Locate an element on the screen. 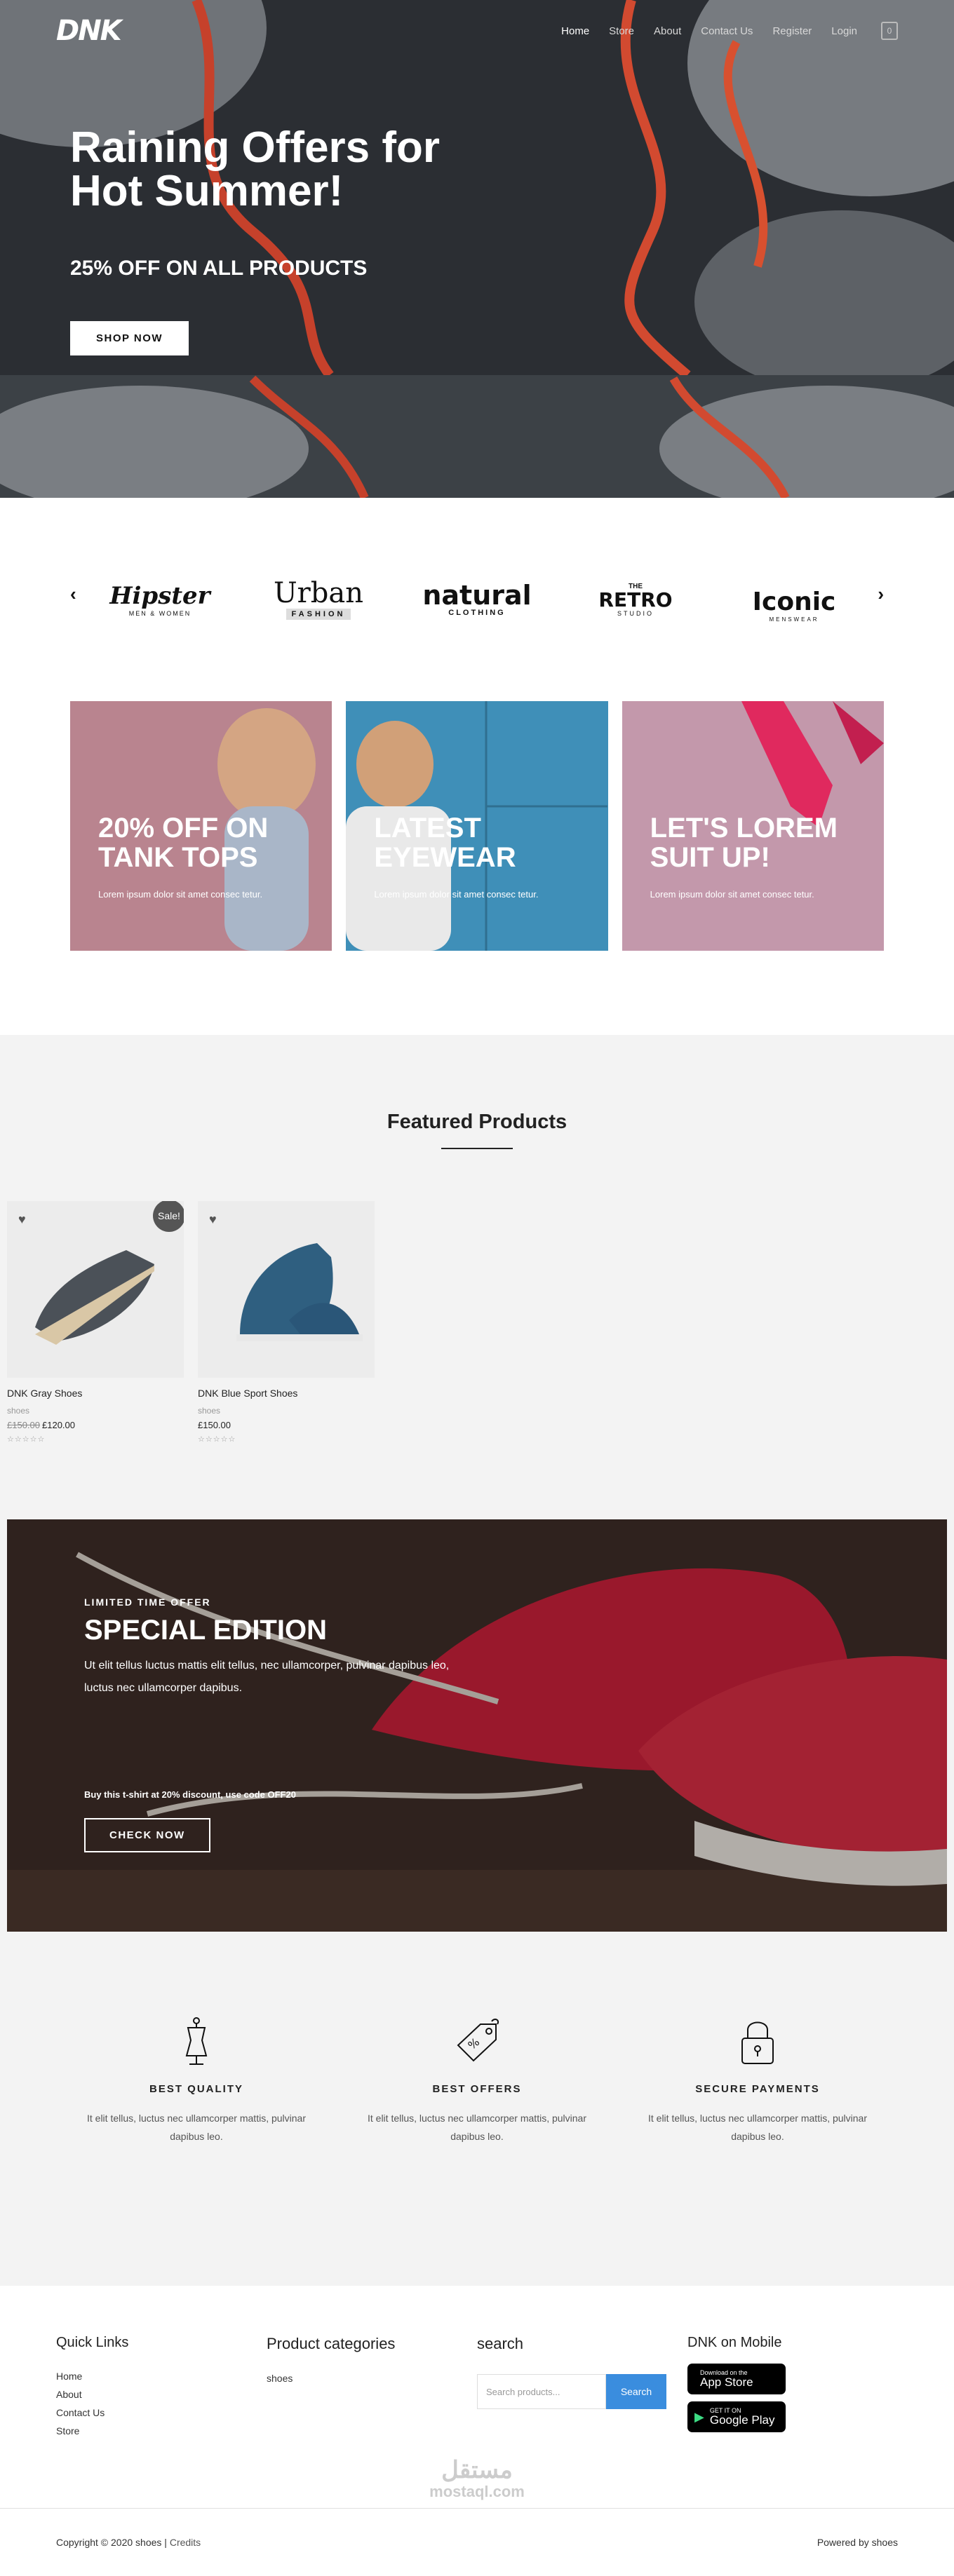 The width and height of the screenshot is (954, 2576). sale-badge: Sale! is located at coordinates (168, 1216).